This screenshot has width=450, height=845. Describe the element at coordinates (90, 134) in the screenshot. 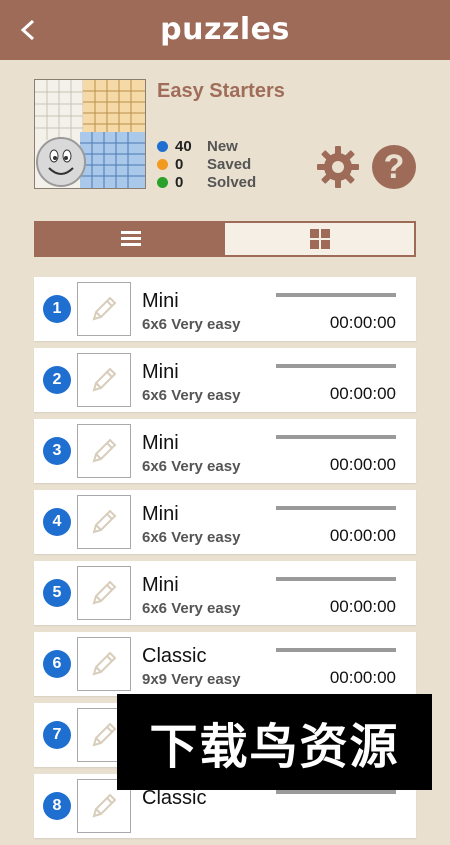

I see `pack-thumbnail` at that location.